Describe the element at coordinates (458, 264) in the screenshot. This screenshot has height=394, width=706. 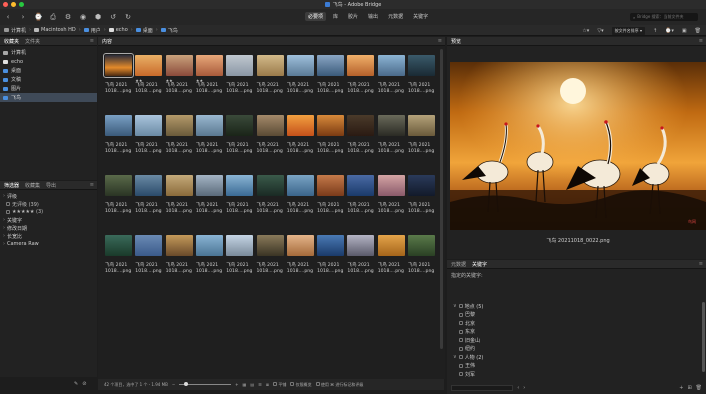
I see `tab-metadata: 元数据` at that location.